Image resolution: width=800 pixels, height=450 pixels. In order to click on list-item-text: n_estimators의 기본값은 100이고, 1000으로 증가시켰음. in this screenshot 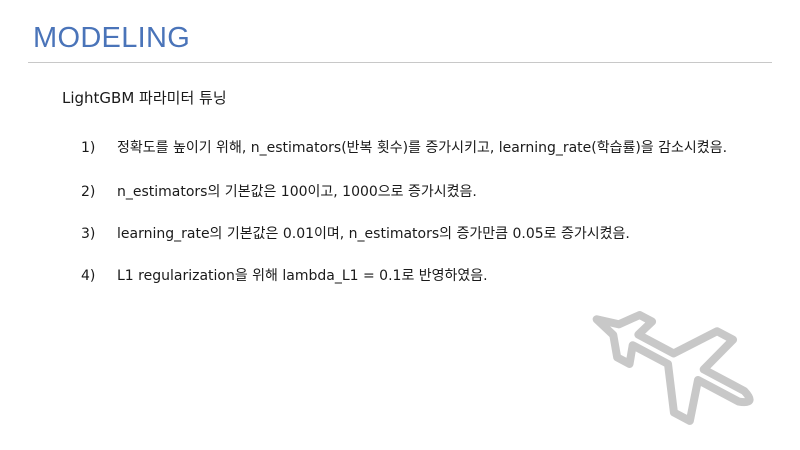, I will do `click(297, 192)`.